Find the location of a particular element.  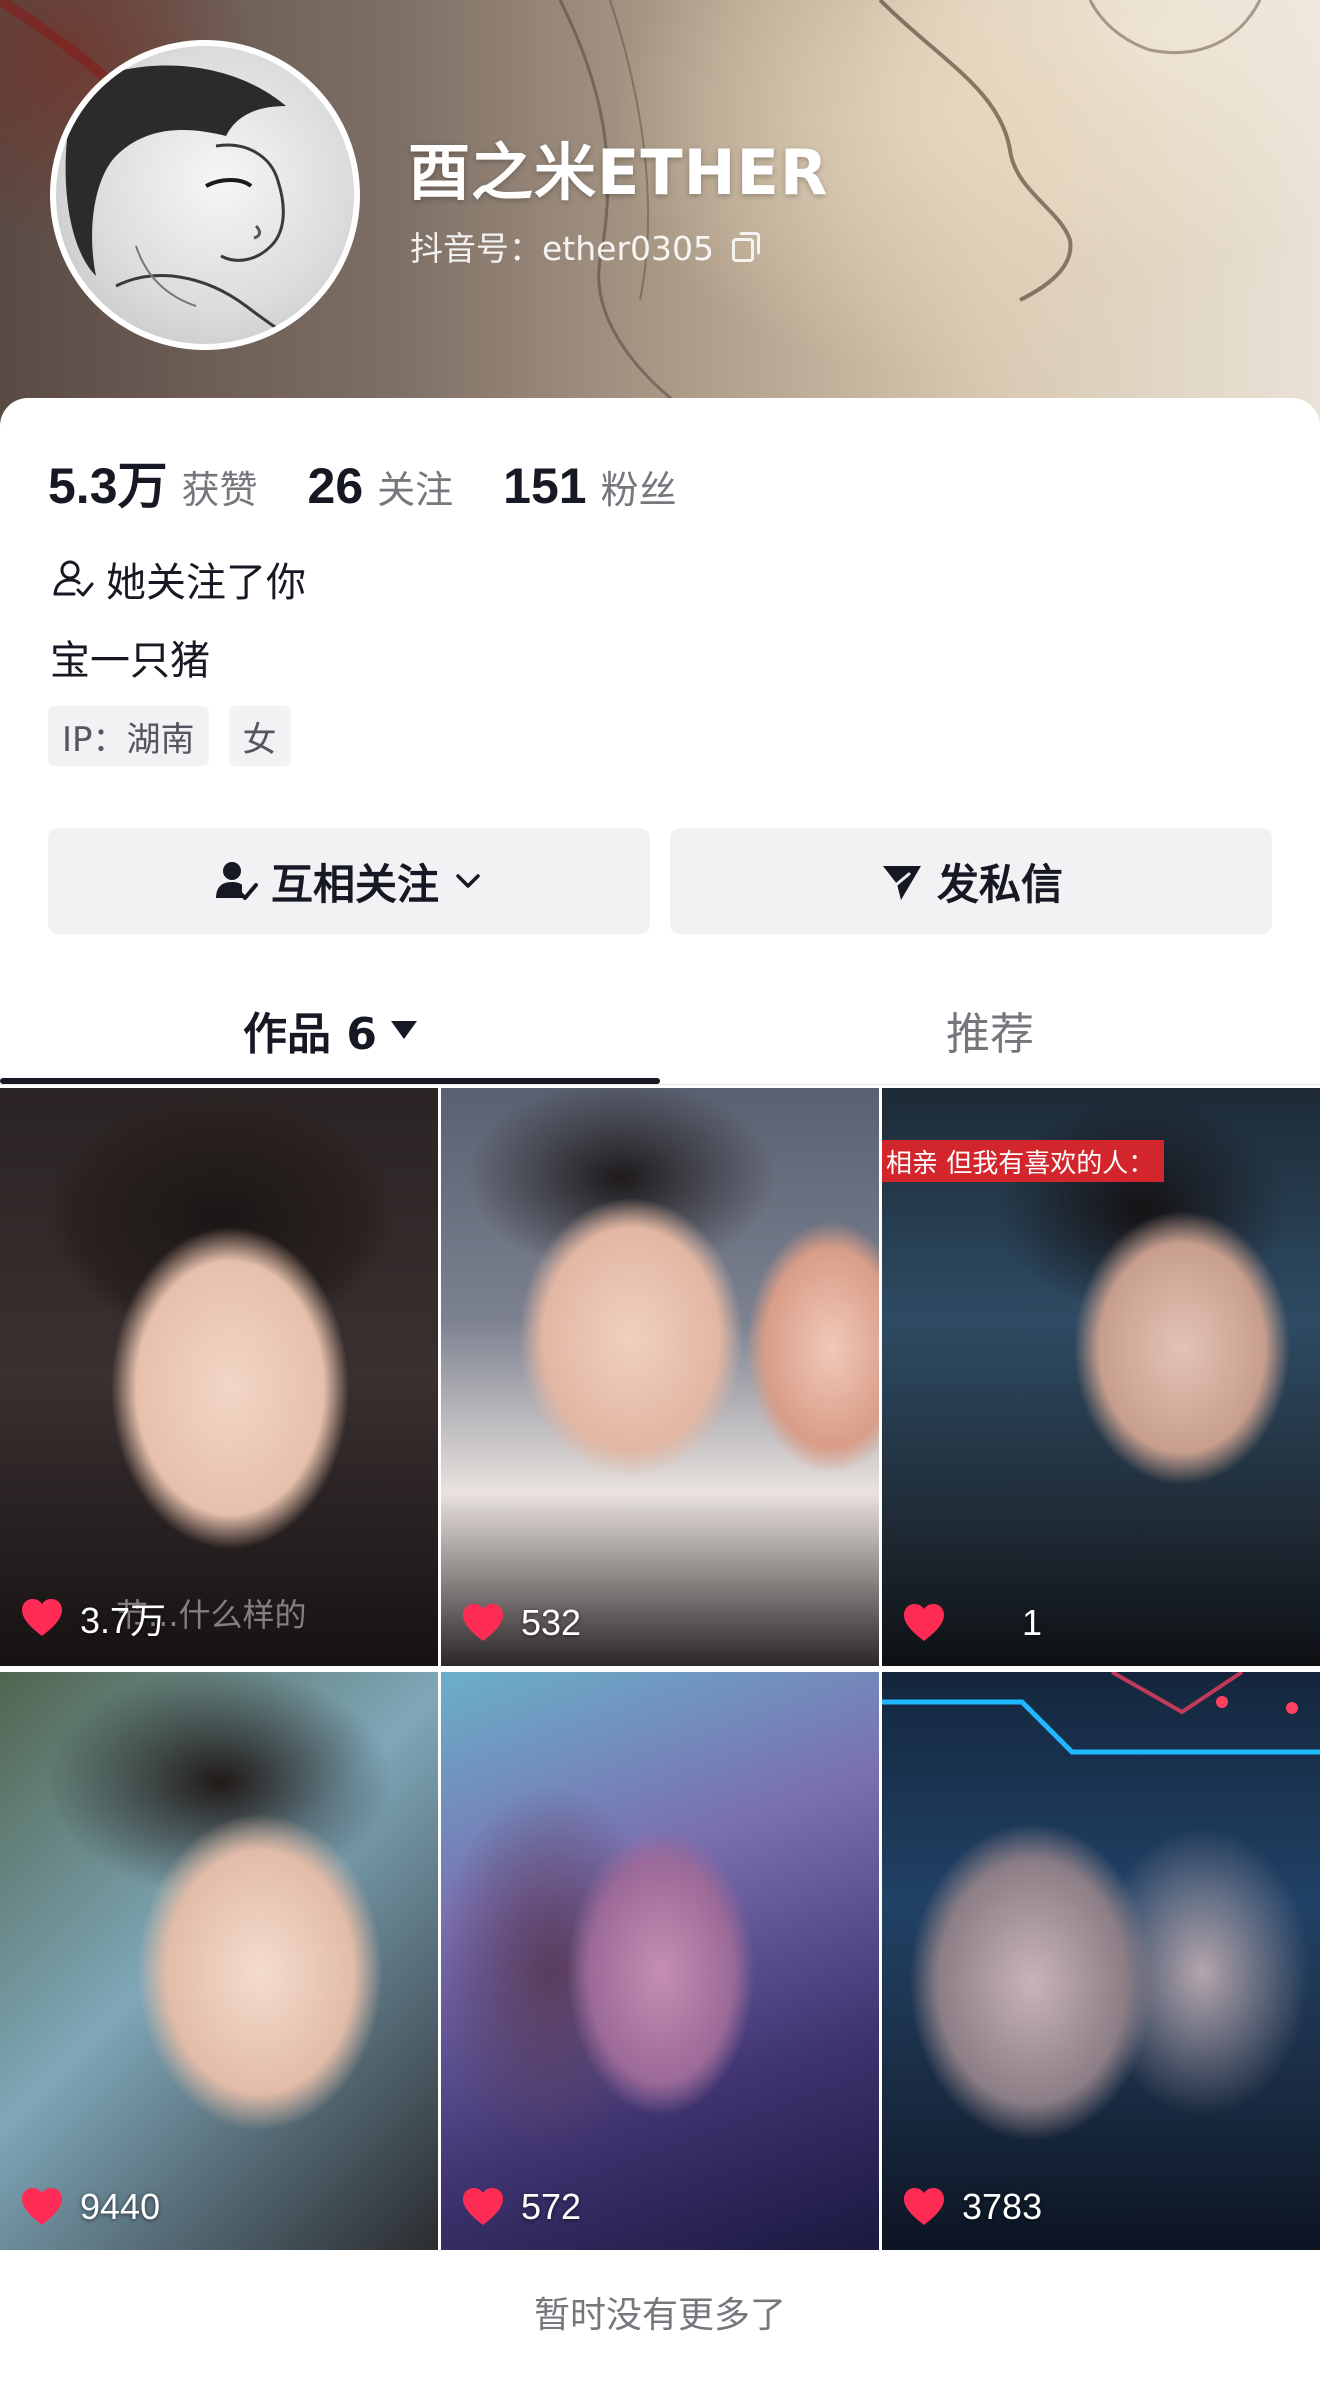

profile-tags: IP：湖南 女 is located at coordinates (169, 736).